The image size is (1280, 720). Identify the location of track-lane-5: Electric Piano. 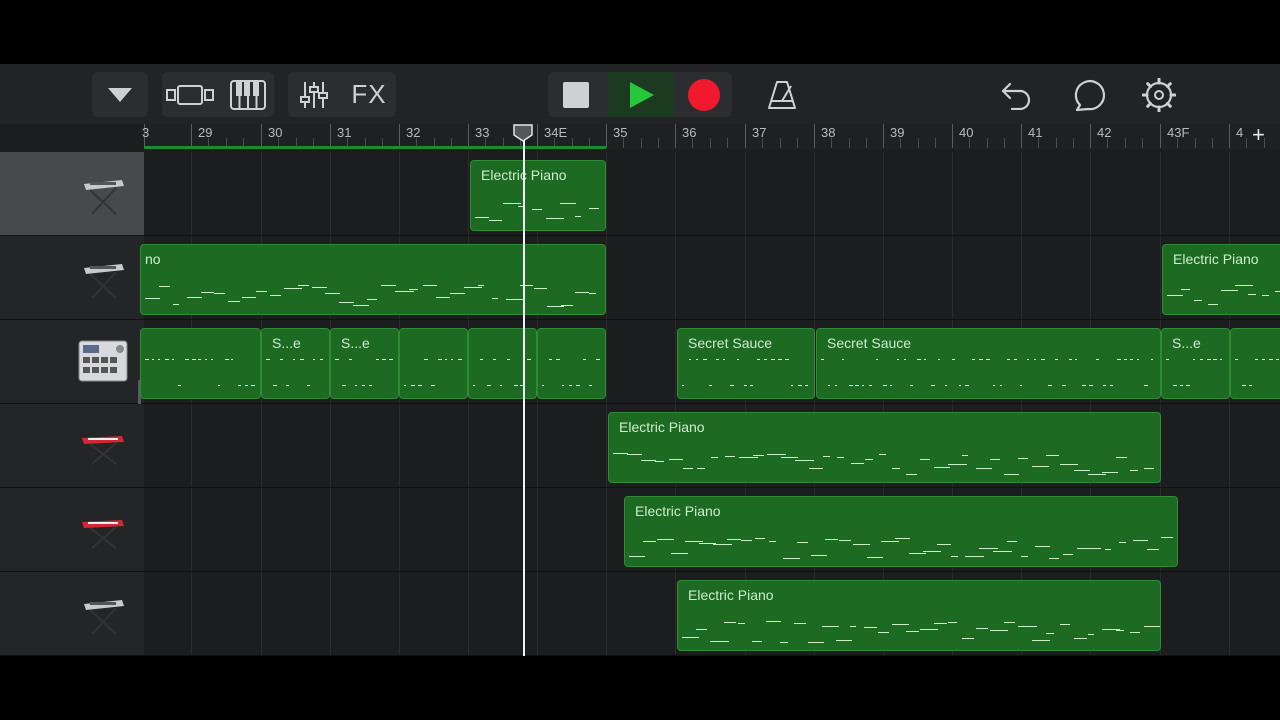
(712, 530).